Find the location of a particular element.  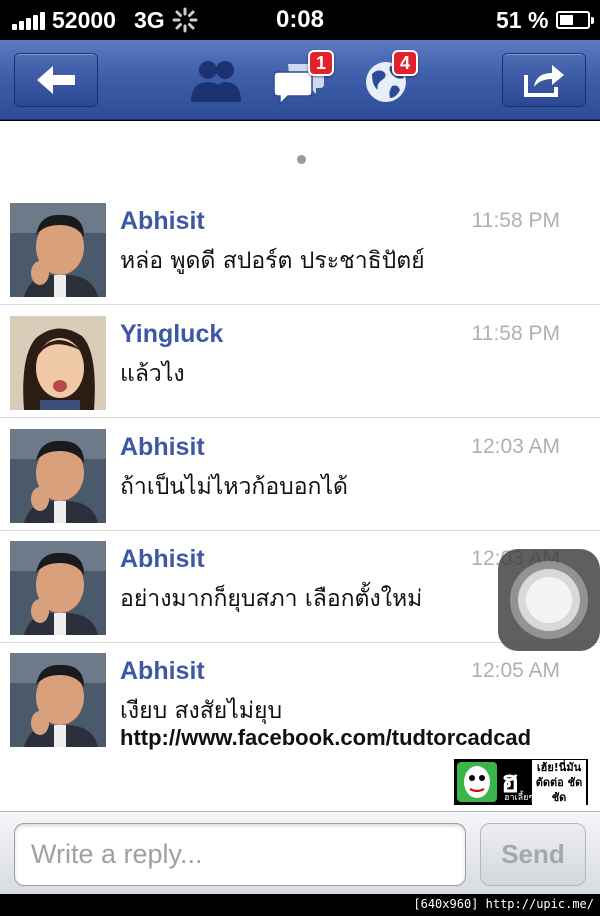

message-text: แล้วไง is located at coordinates (152, 374).